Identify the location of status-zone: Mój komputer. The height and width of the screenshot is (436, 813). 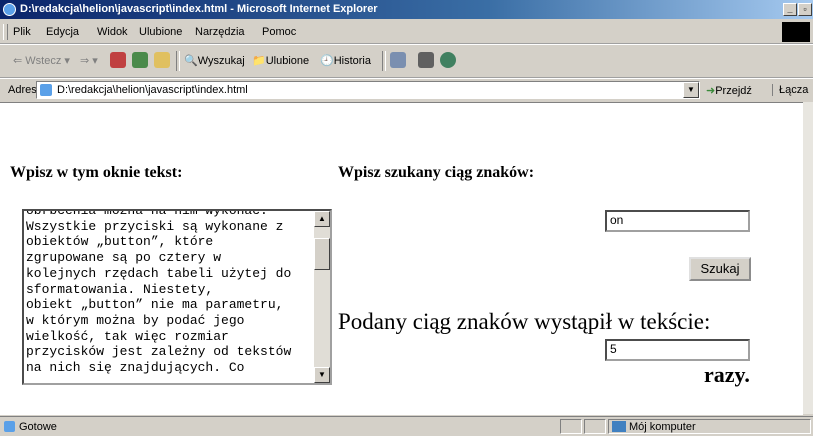
(709, 426).